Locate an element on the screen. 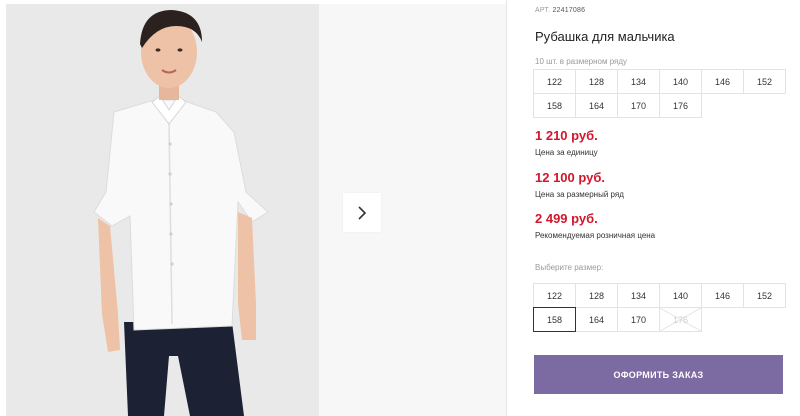 The image size is (800, 416). next-image-button is located at coordinates (362, 212).